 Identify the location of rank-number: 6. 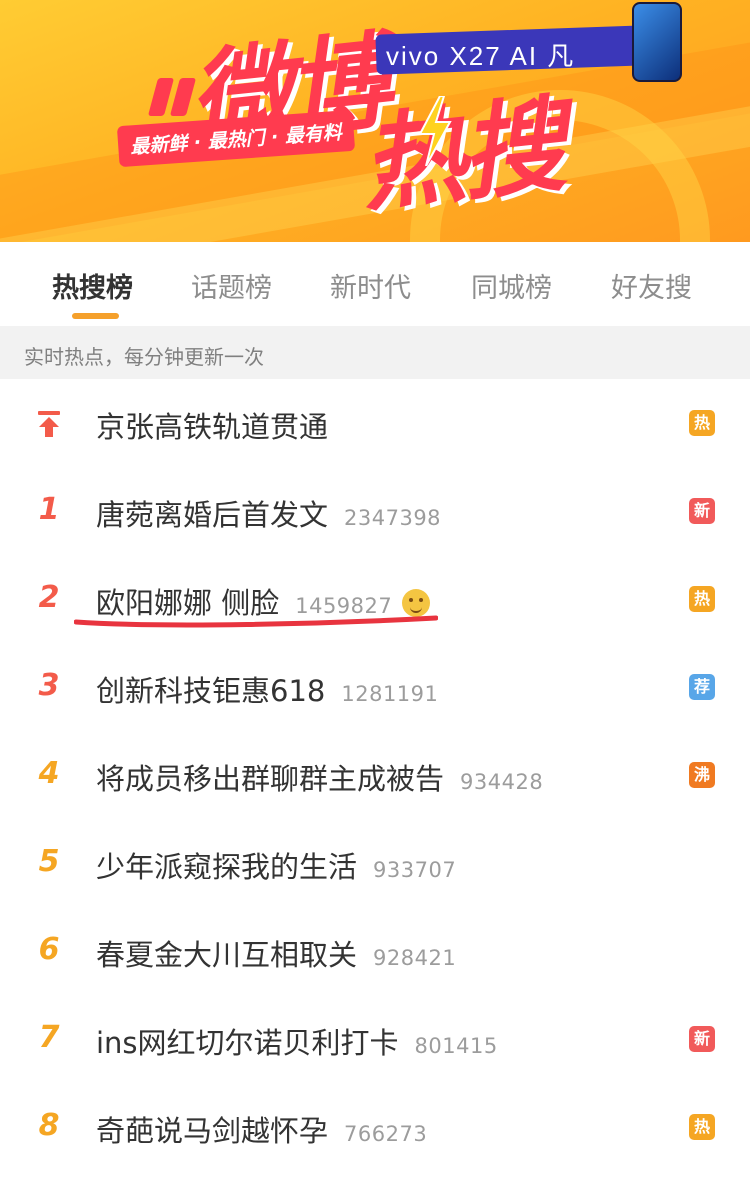
(49, 949).